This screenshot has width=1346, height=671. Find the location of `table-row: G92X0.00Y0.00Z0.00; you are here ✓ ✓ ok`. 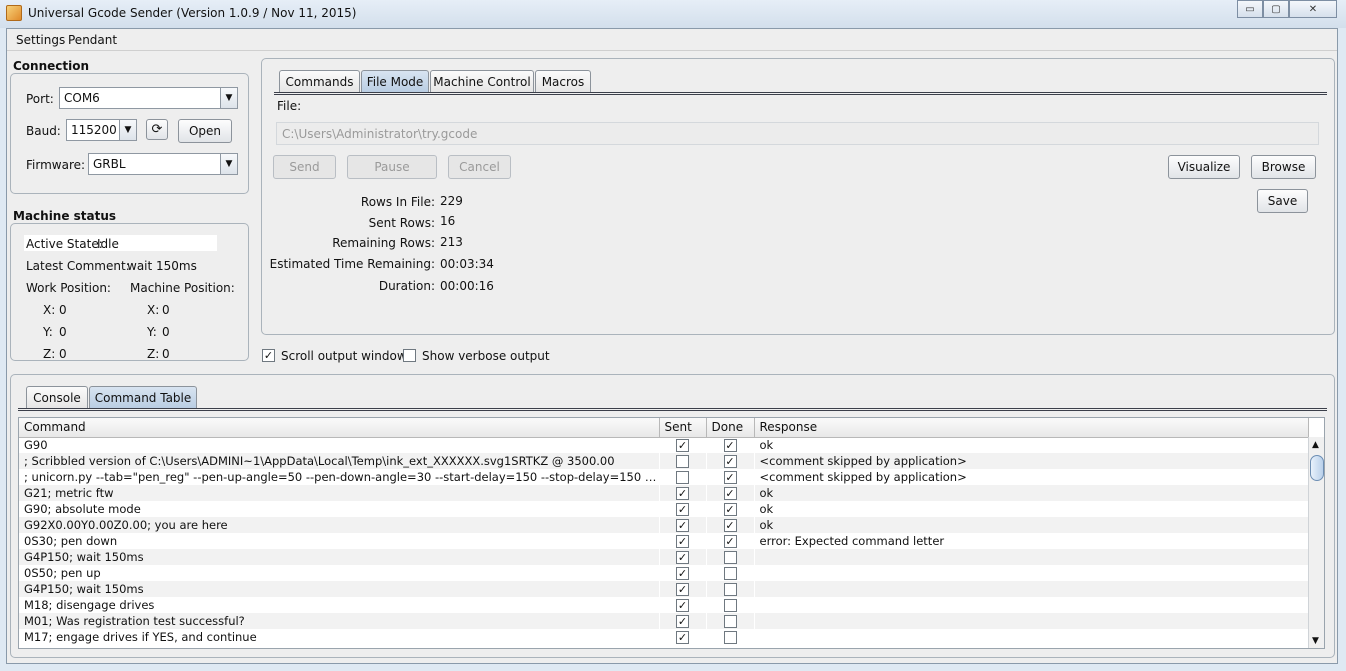

table-row: G92X0.00Y0.00Z0.00; you are here ✓ ✓ ok is located at coordinates (664, 525).